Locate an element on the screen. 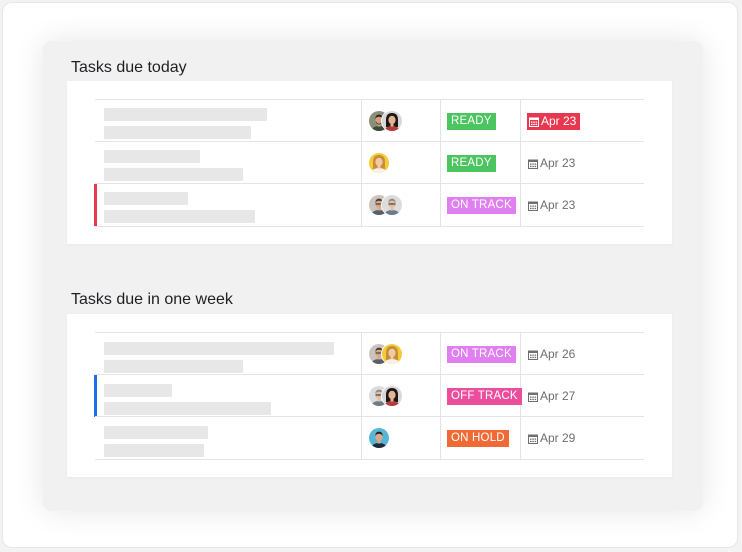 The height and width of the screenshot is (552, 742). due-date-label: Apr 26 is located at coordinates (558, 354).